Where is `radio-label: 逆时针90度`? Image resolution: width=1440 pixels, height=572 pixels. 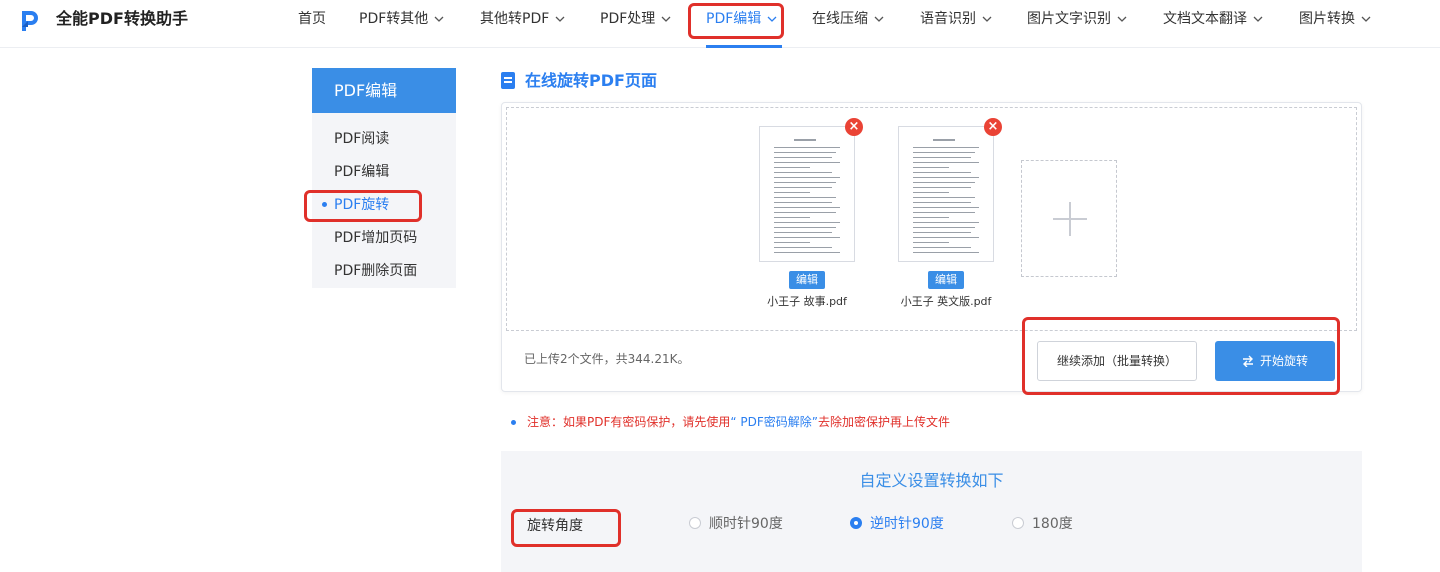
radio-label: 逆时针90度 is located at coordinates (907, 524).